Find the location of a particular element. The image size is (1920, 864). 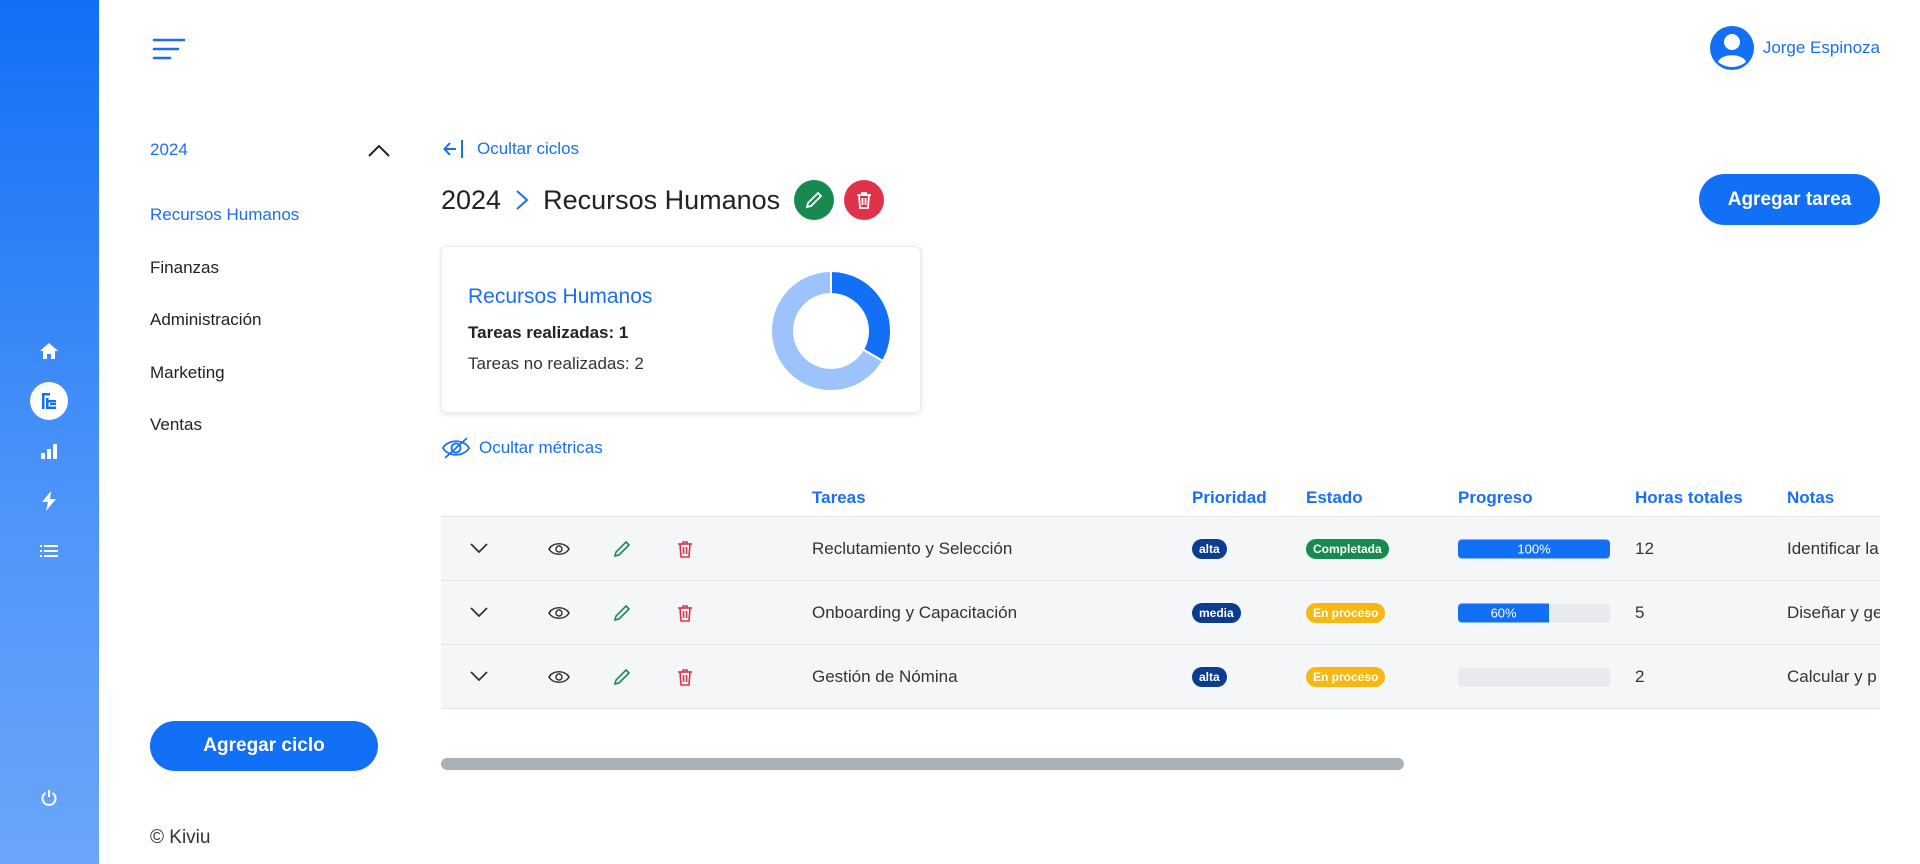

icon-rail is located at coordinates (49, 432).